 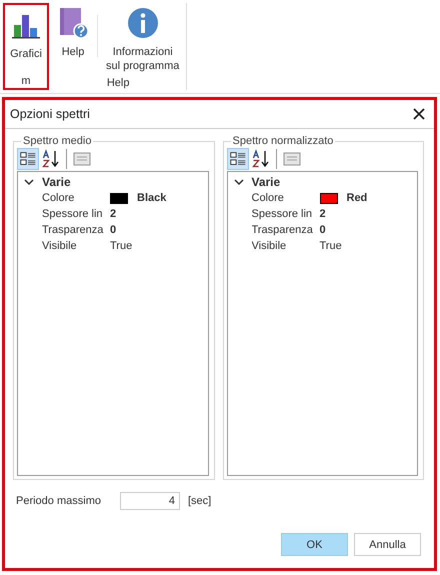 I want to click on group-title: Spettro normalizzato, so click(x=283, y=141).